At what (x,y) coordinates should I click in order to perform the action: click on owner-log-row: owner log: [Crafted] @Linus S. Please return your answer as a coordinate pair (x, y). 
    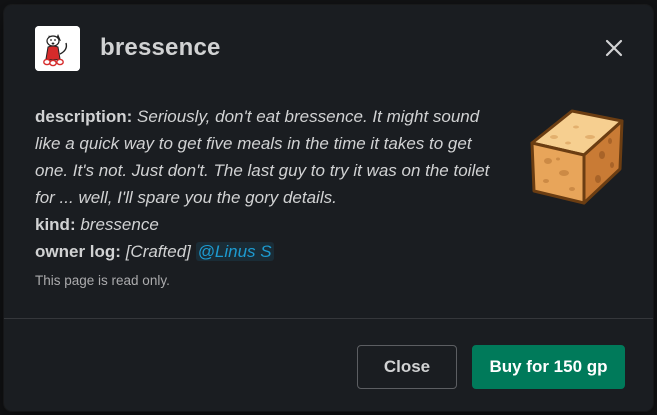
    Looking at the image, I should click on (270, 251).